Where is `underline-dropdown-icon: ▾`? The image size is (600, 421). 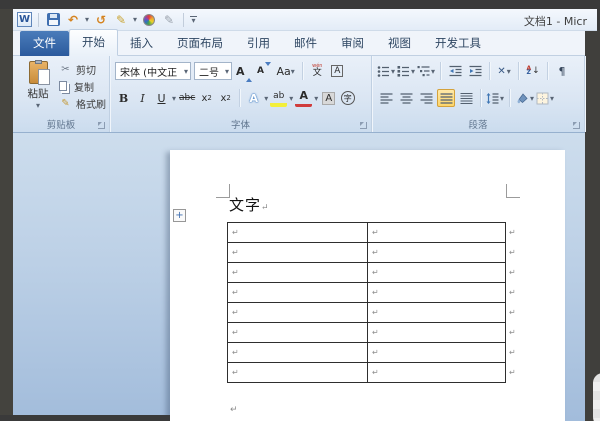 underline-dropdown-icon: ▾ is located at coordinates (174, 98).